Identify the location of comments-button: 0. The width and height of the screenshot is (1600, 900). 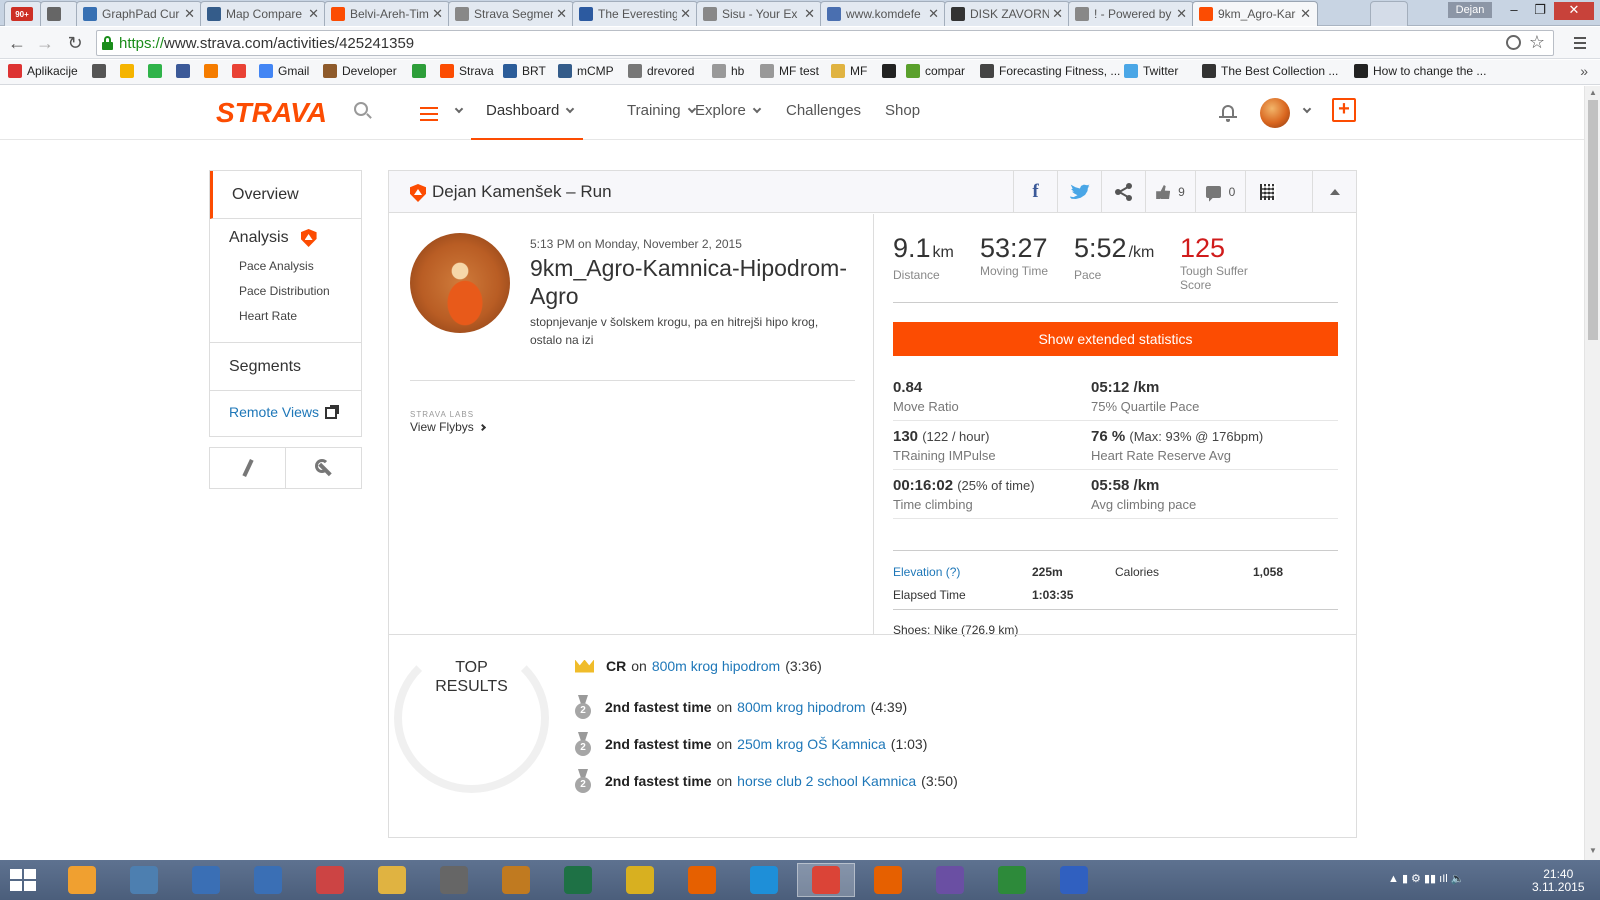
(1220, 192).